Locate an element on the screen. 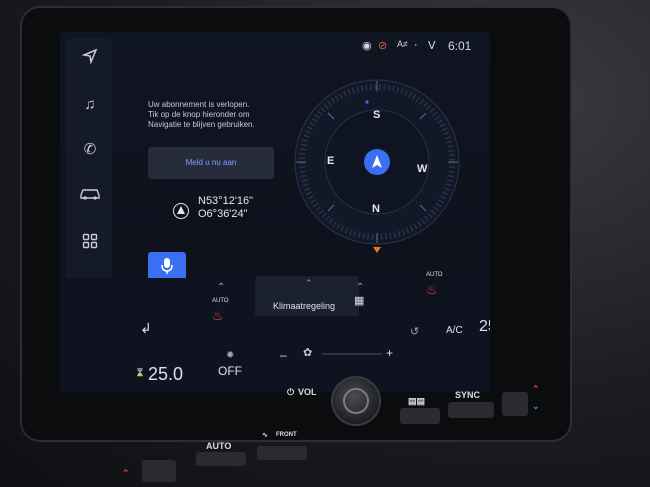 Image resolution: width=650 pixels, height=487 pixels. temperature-right: 25.0 is located at coordinates (484, 327).